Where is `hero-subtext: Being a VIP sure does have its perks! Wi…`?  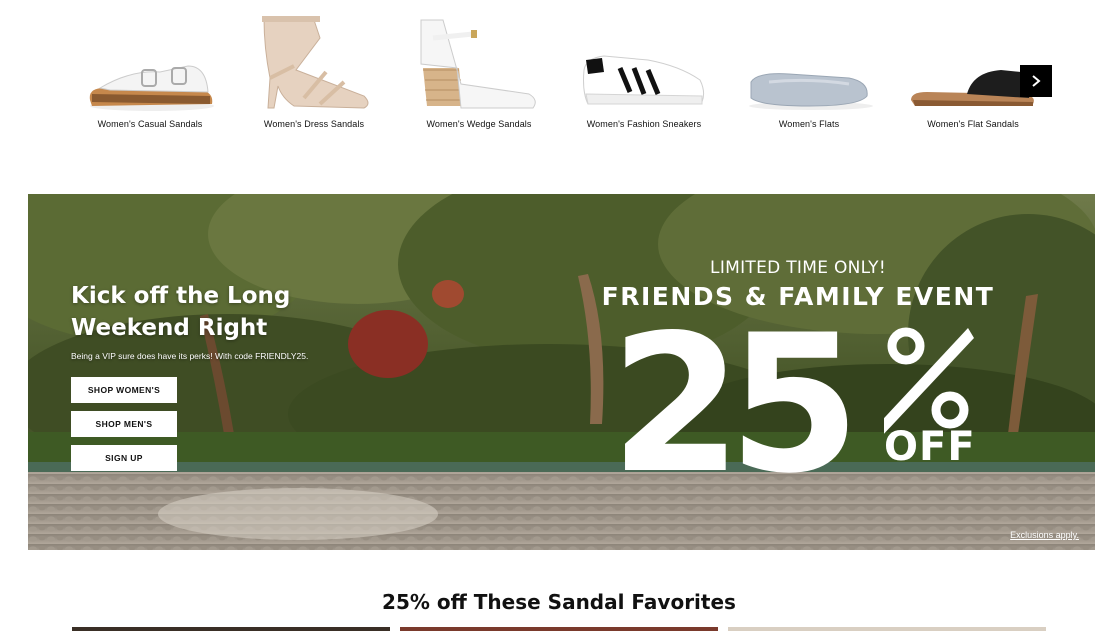
hero-subtext: Being a VIP sure does have its perks! Wi… is located at coordinates (190, 356).